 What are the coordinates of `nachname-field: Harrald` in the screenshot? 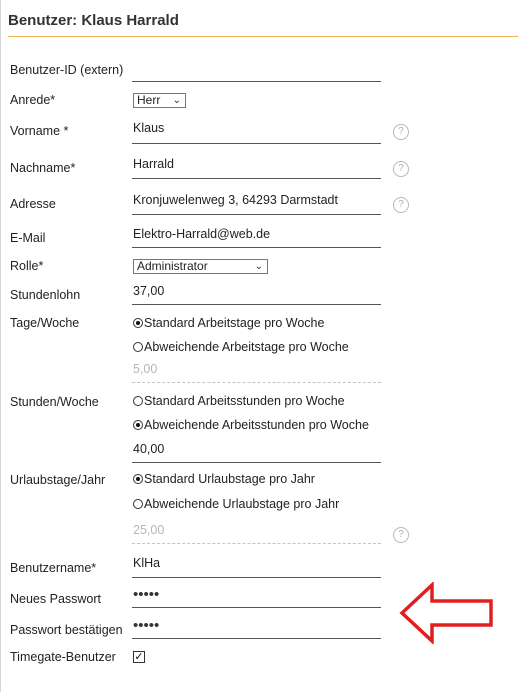 It's located at (153, 164).